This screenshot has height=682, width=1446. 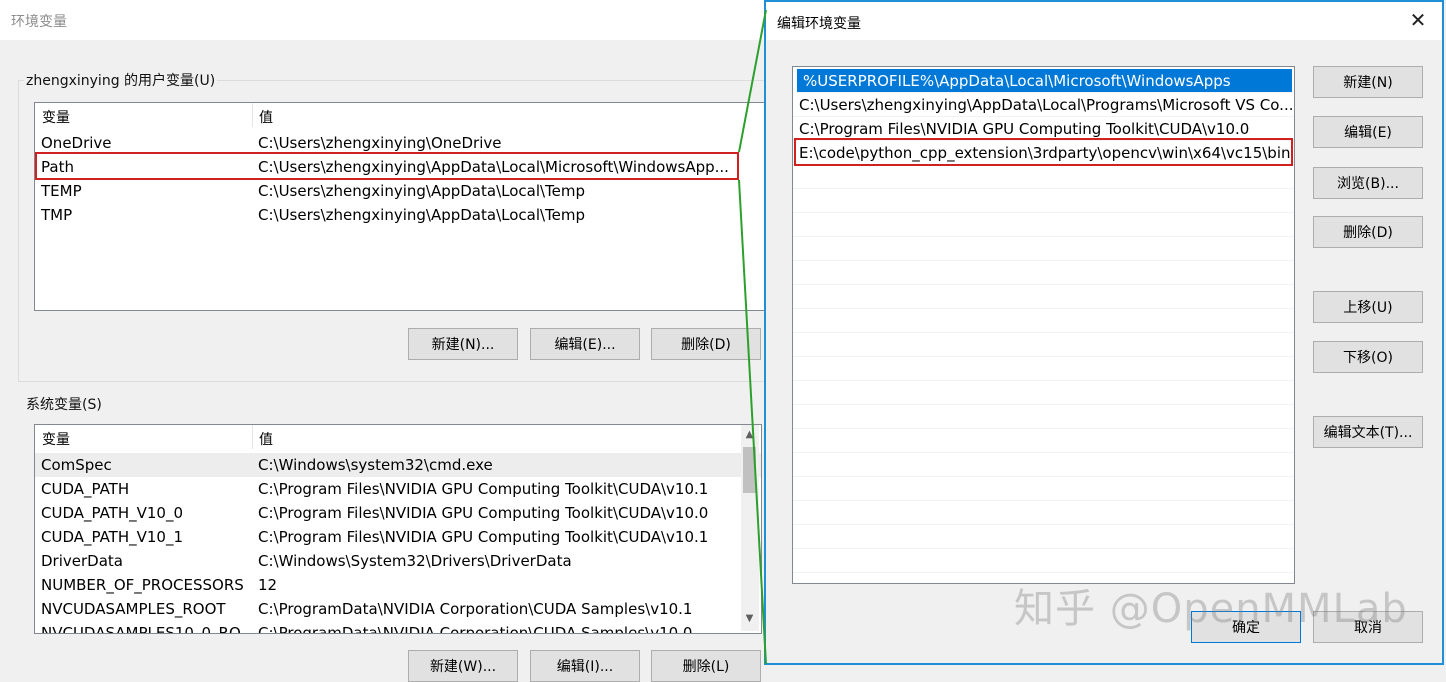 What do you see at coordinates (385, 20) in the screenshot?
I see `title-bar: 环境变量` at bounding box center [385, 20].